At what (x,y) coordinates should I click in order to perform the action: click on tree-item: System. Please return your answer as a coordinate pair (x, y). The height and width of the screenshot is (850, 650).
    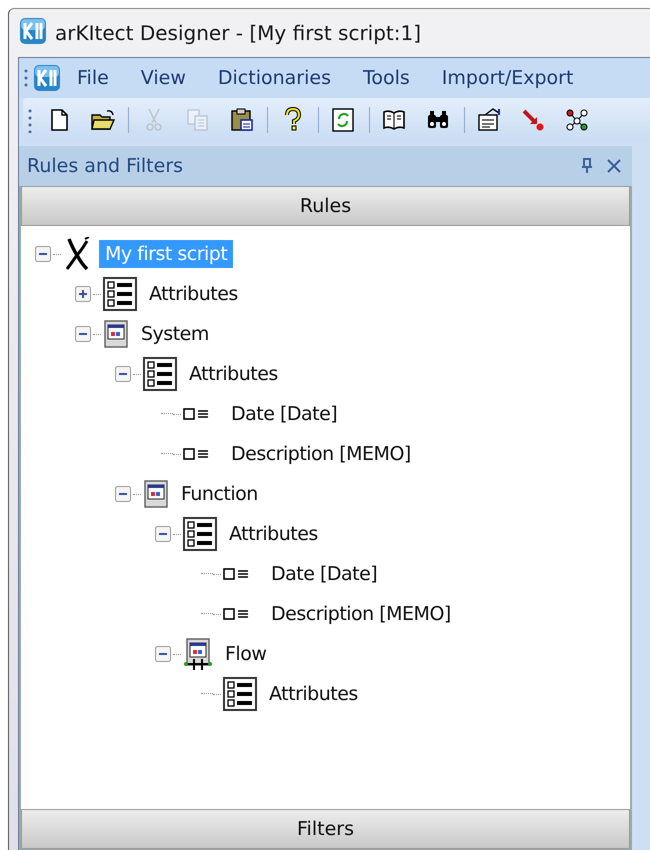
    Looking at the image, I should click on (175, 334).